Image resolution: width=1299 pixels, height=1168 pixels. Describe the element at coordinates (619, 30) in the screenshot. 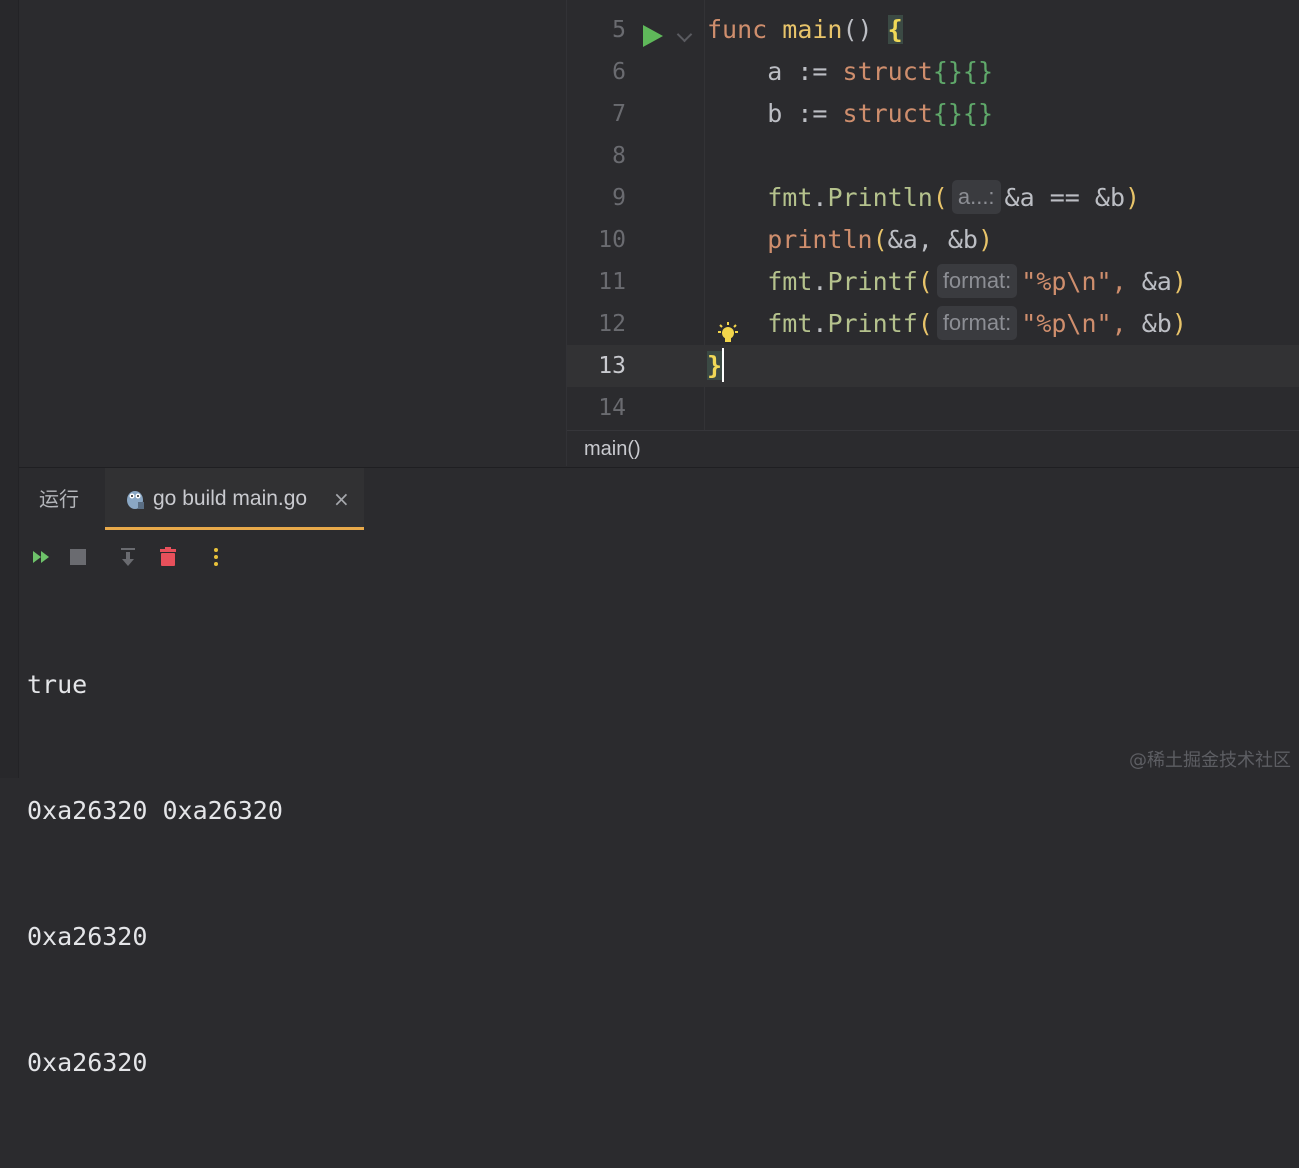

I see `line-number: 5` at that location.